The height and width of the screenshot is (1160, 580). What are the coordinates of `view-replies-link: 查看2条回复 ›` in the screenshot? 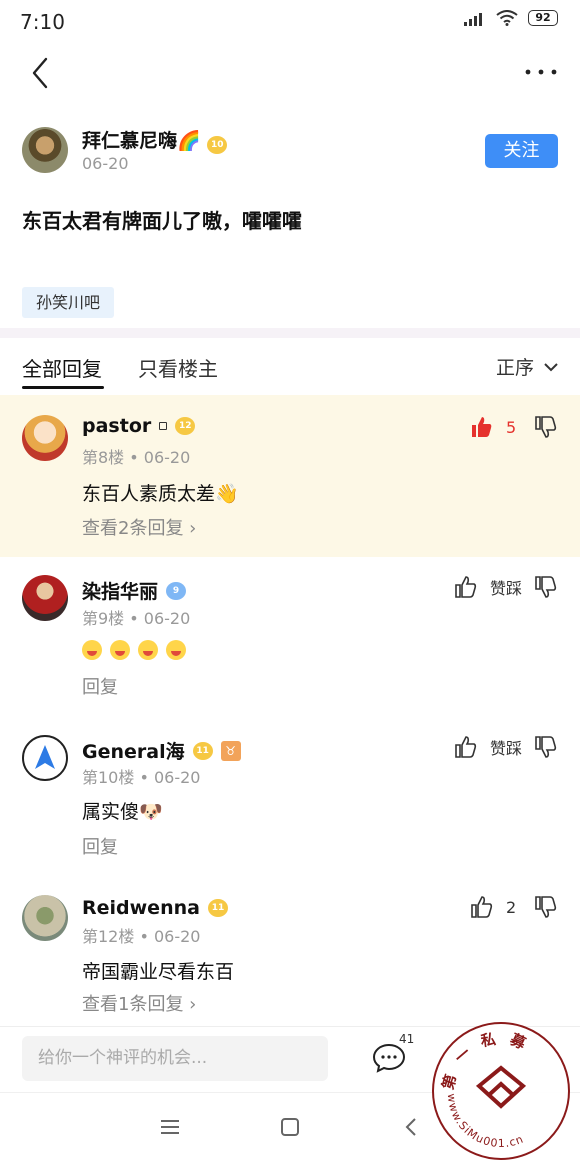 It's located at (139, 527).